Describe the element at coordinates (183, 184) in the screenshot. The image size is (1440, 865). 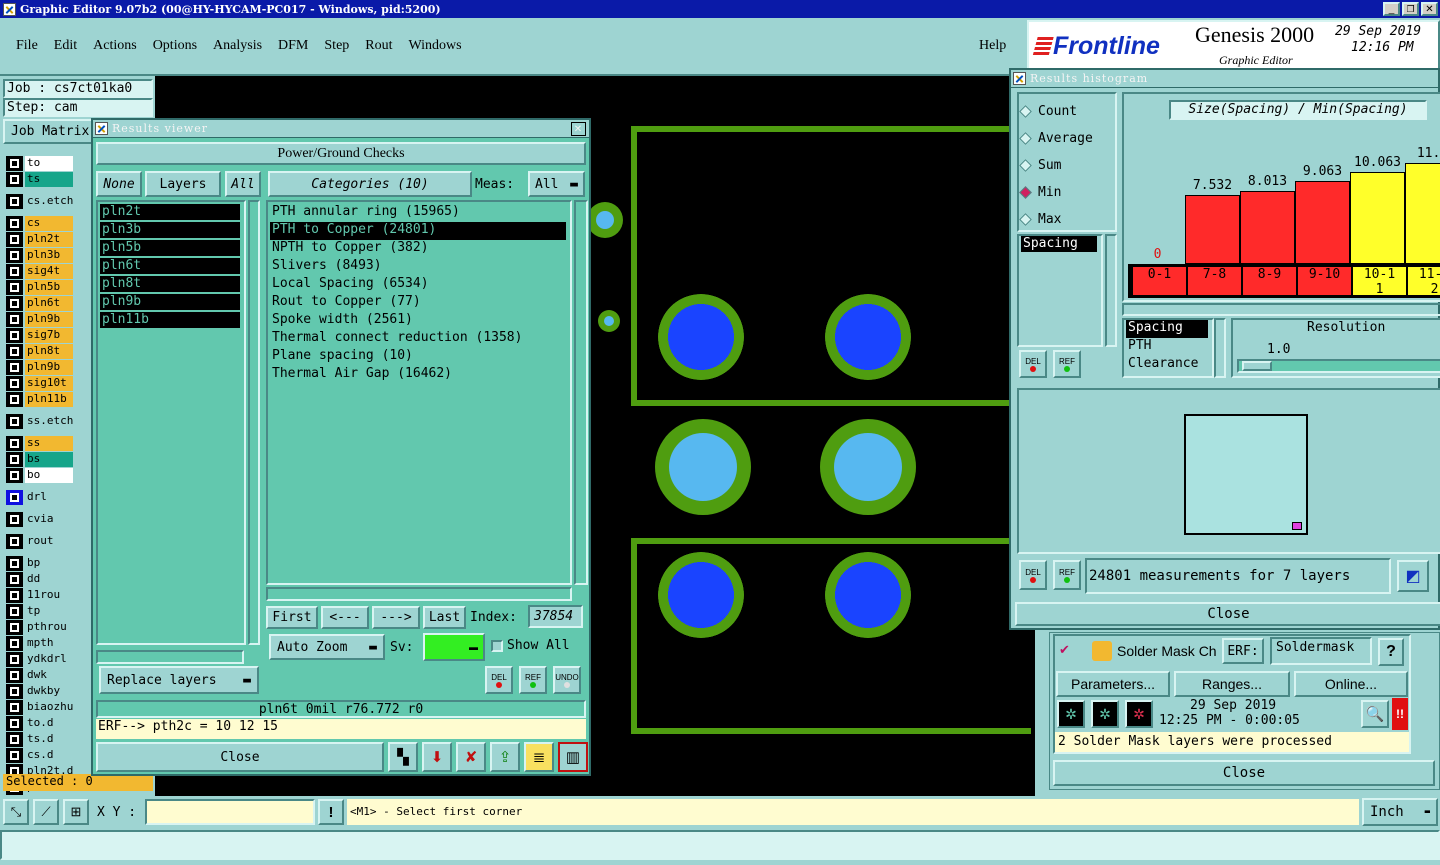
I see `layers-button: Layers` at that location.